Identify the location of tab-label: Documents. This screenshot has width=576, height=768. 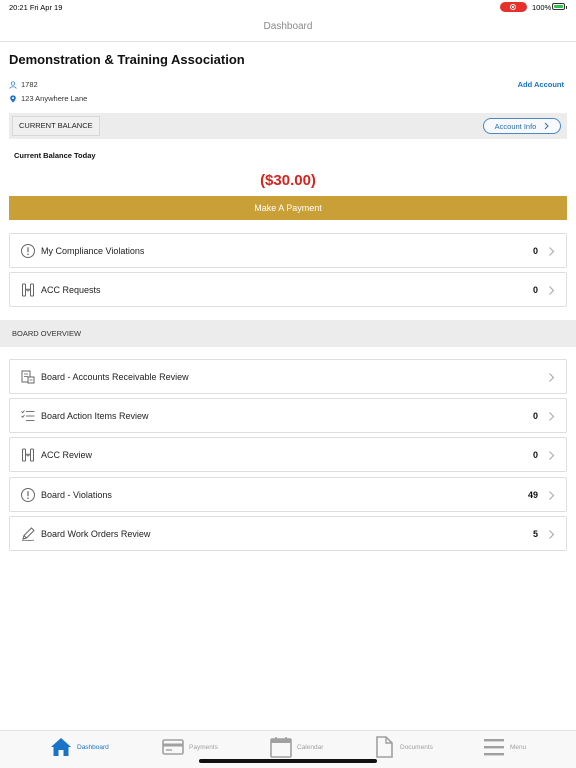
(416, 747).